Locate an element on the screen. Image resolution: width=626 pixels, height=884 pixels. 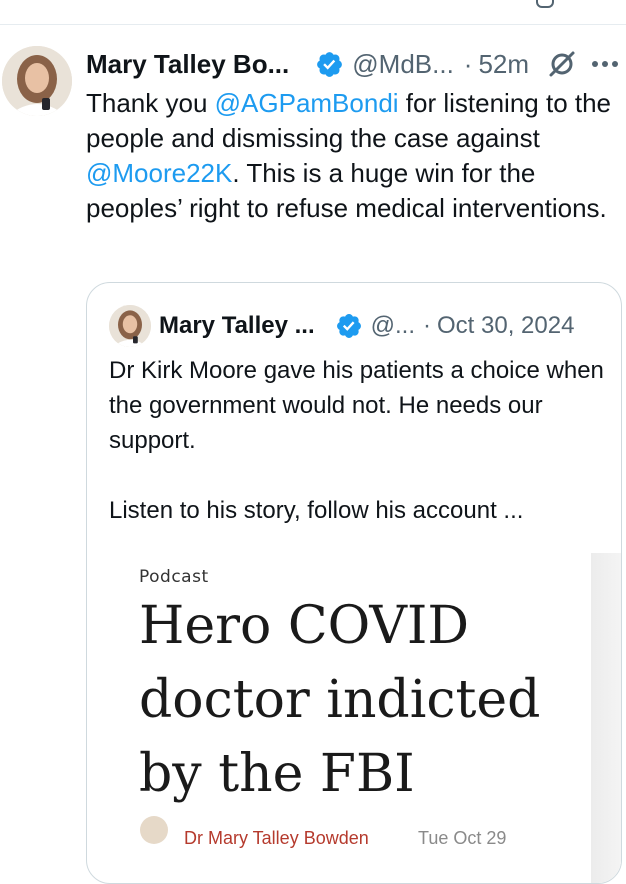
more-options-icon is located at coordinates (605, 64).